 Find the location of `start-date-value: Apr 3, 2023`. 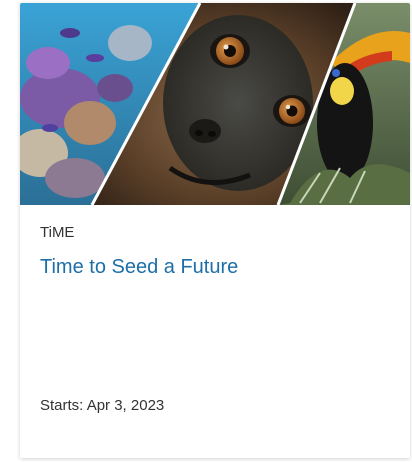

start-date-value: Apr 3, 2023 is located at coordinates (125, 405).